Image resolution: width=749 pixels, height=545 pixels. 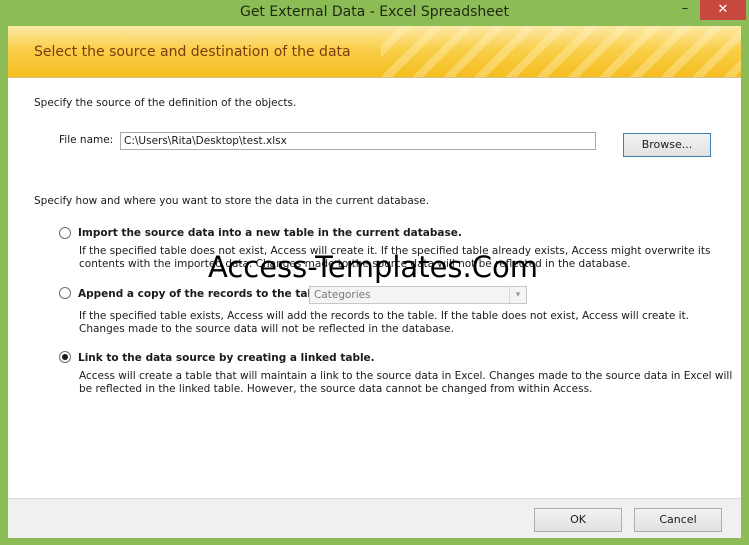 What do you see at coordinates (374, 518) in the screenshot?
I see `button-bar` at bounding box center [374, 518].